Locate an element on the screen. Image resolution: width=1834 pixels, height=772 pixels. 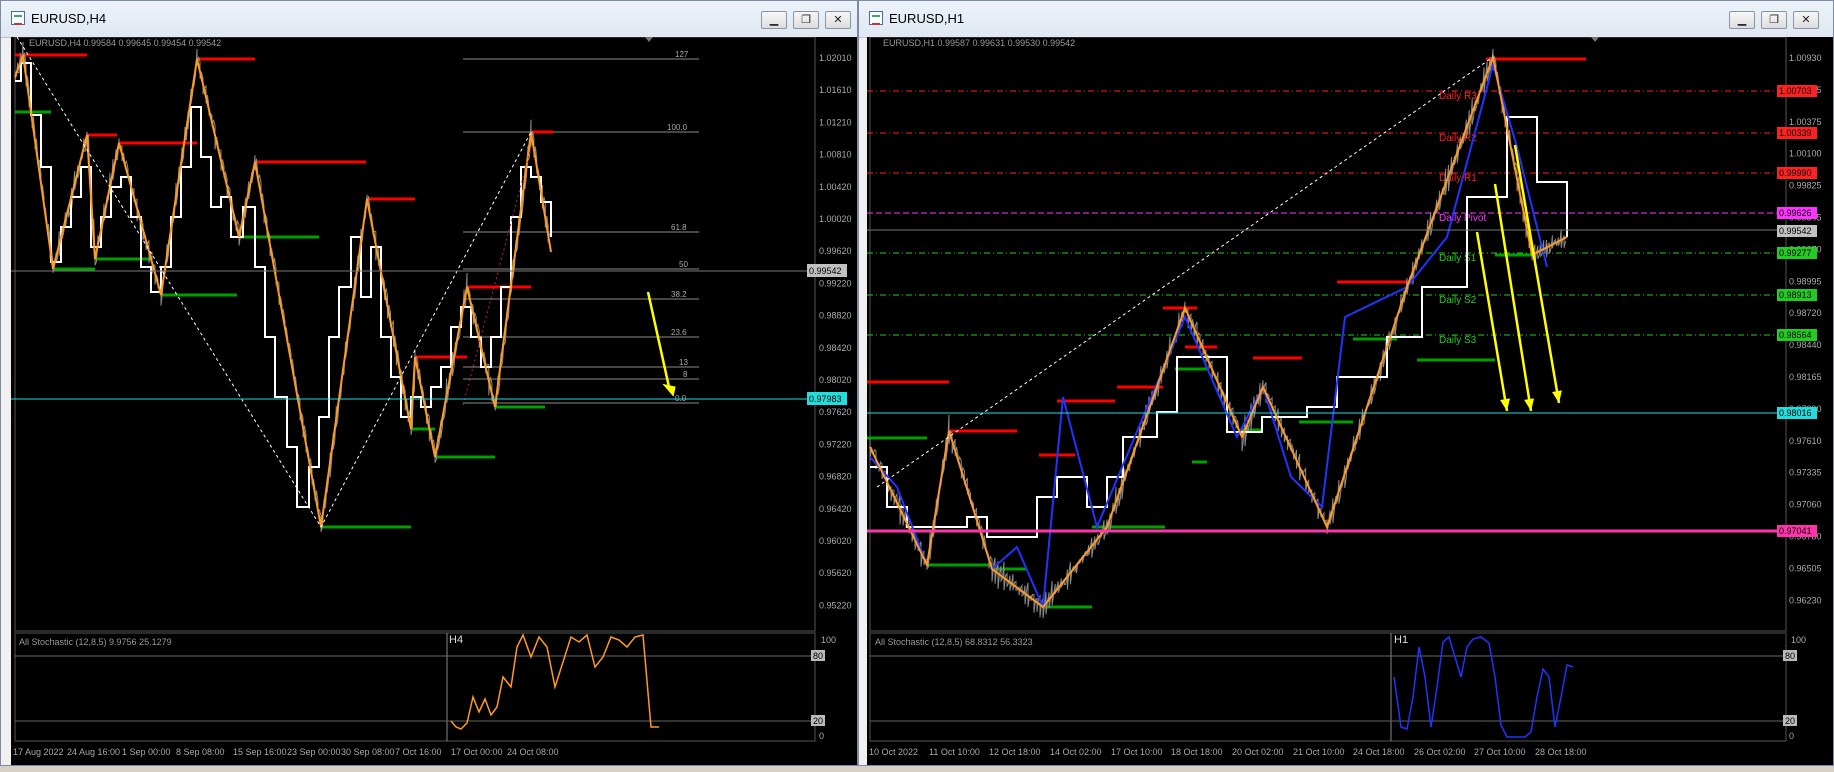
price-tick-label: 0.97060 is located at coordinates (1805, 505).